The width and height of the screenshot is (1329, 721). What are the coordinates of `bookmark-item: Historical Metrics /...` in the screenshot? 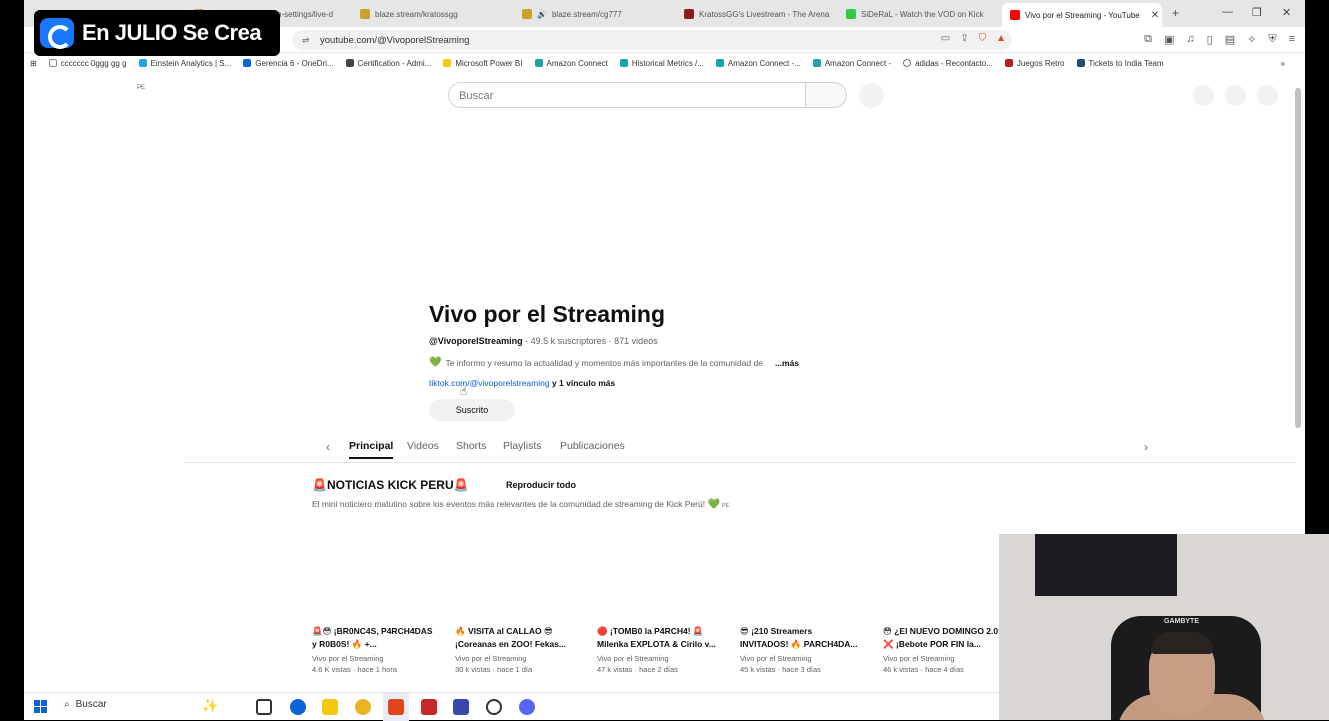 It's located at (661, 63).